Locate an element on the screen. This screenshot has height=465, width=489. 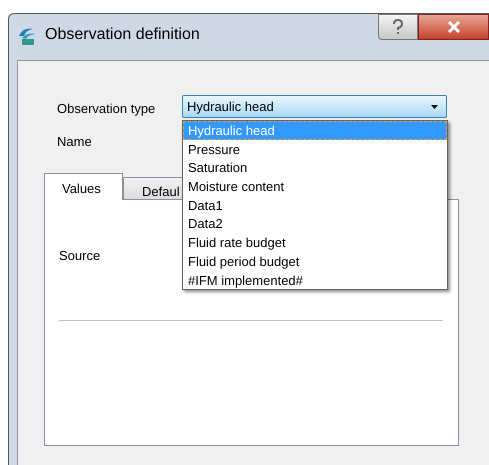
dropdown-option: Fluid rate budget is located at coordinates (315, 242).